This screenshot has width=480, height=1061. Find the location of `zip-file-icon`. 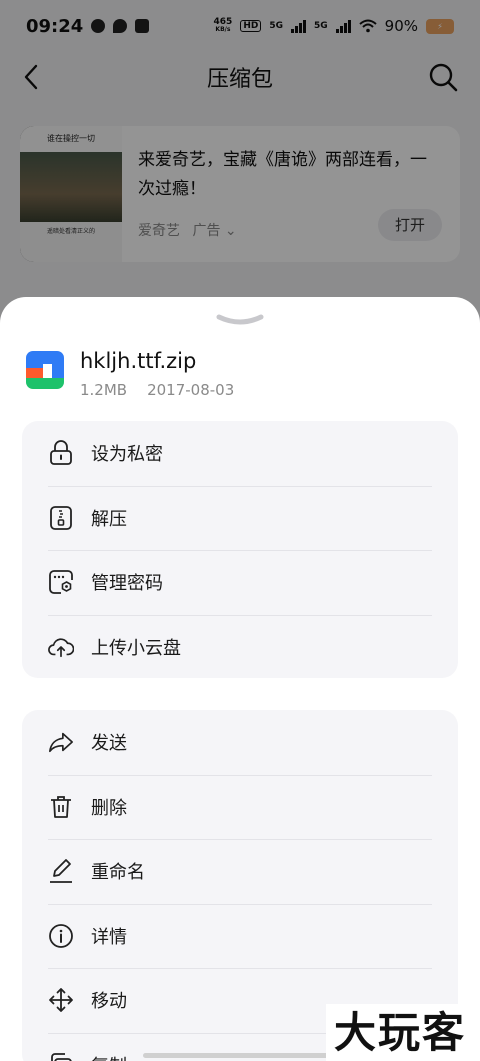

zip-file-icon is located at coordinates (45, 370).